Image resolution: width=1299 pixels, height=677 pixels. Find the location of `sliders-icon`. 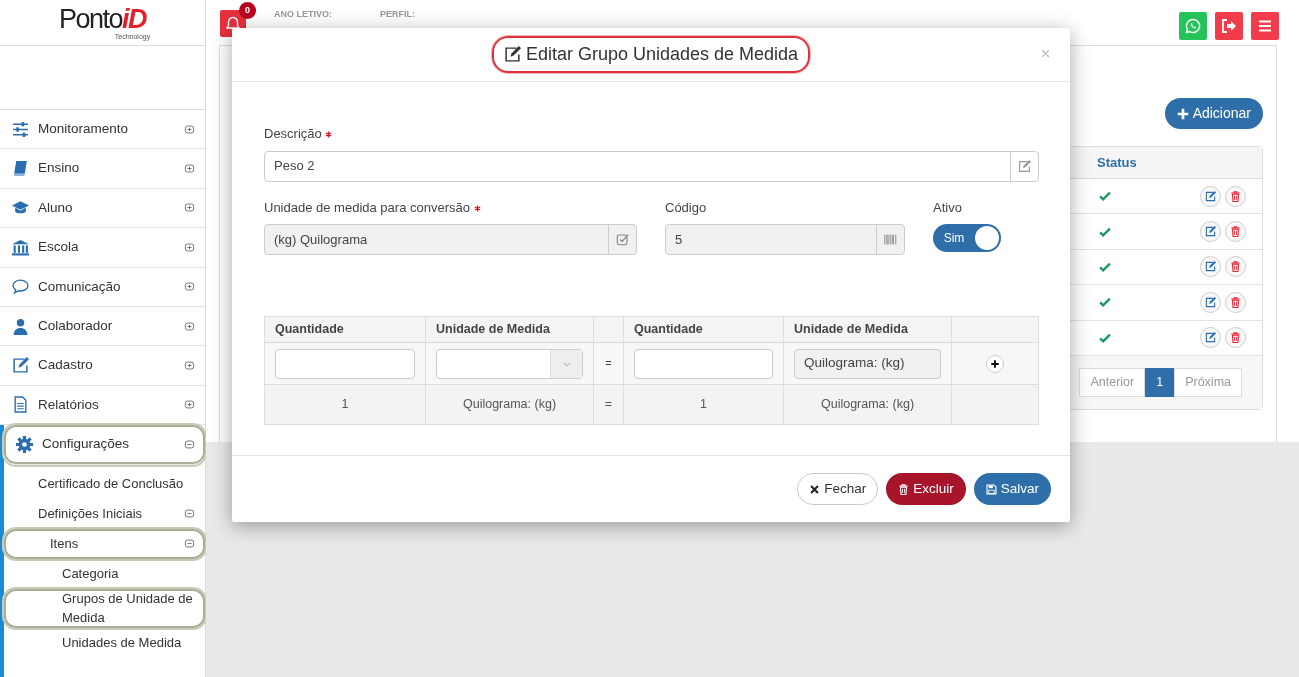

sliders-icon is located at coordinates (20, 129).